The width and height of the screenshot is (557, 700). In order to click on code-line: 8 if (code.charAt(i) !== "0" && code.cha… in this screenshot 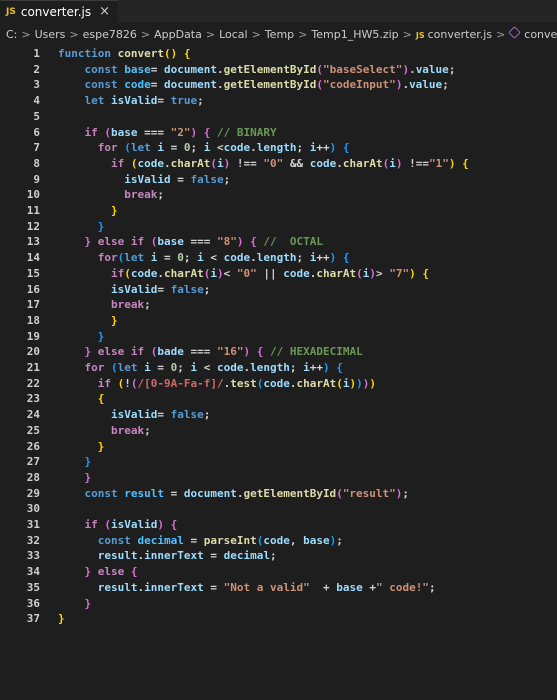, I will do `click(278, 164)`.